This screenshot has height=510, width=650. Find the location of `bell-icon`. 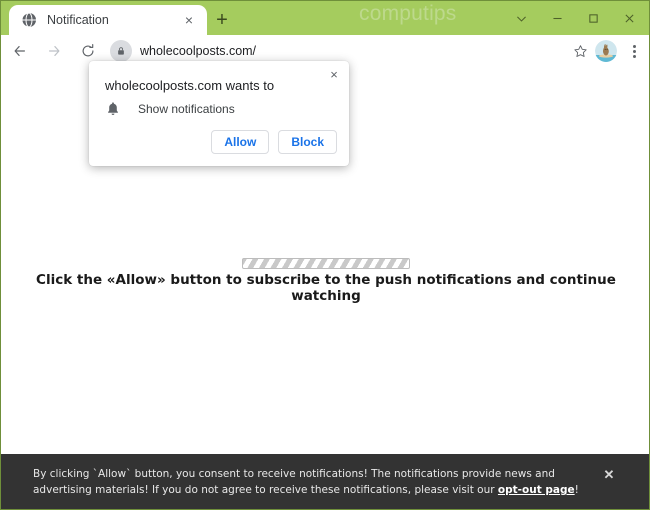

bell-icon is located at coordinates (113, 109).